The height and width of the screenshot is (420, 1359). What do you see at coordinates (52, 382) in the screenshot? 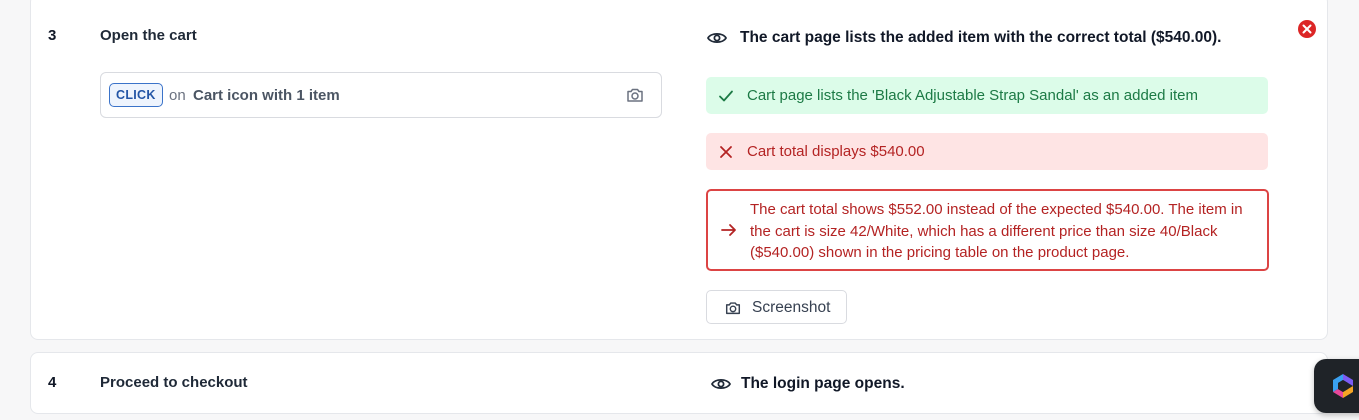
I see `step-number: 4` at bounding box center [52, 382].